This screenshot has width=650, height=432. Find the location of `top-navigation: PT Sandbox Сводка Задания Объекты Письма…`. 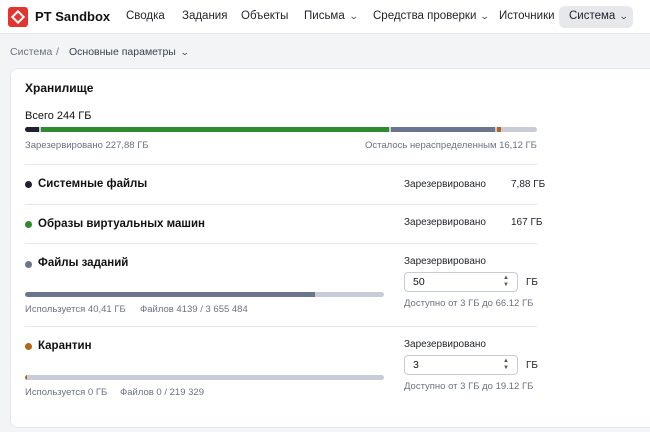

top-navigation: PT Sandbox Сводка Задания Объекты Письма… is located at coordinates (325, 17).